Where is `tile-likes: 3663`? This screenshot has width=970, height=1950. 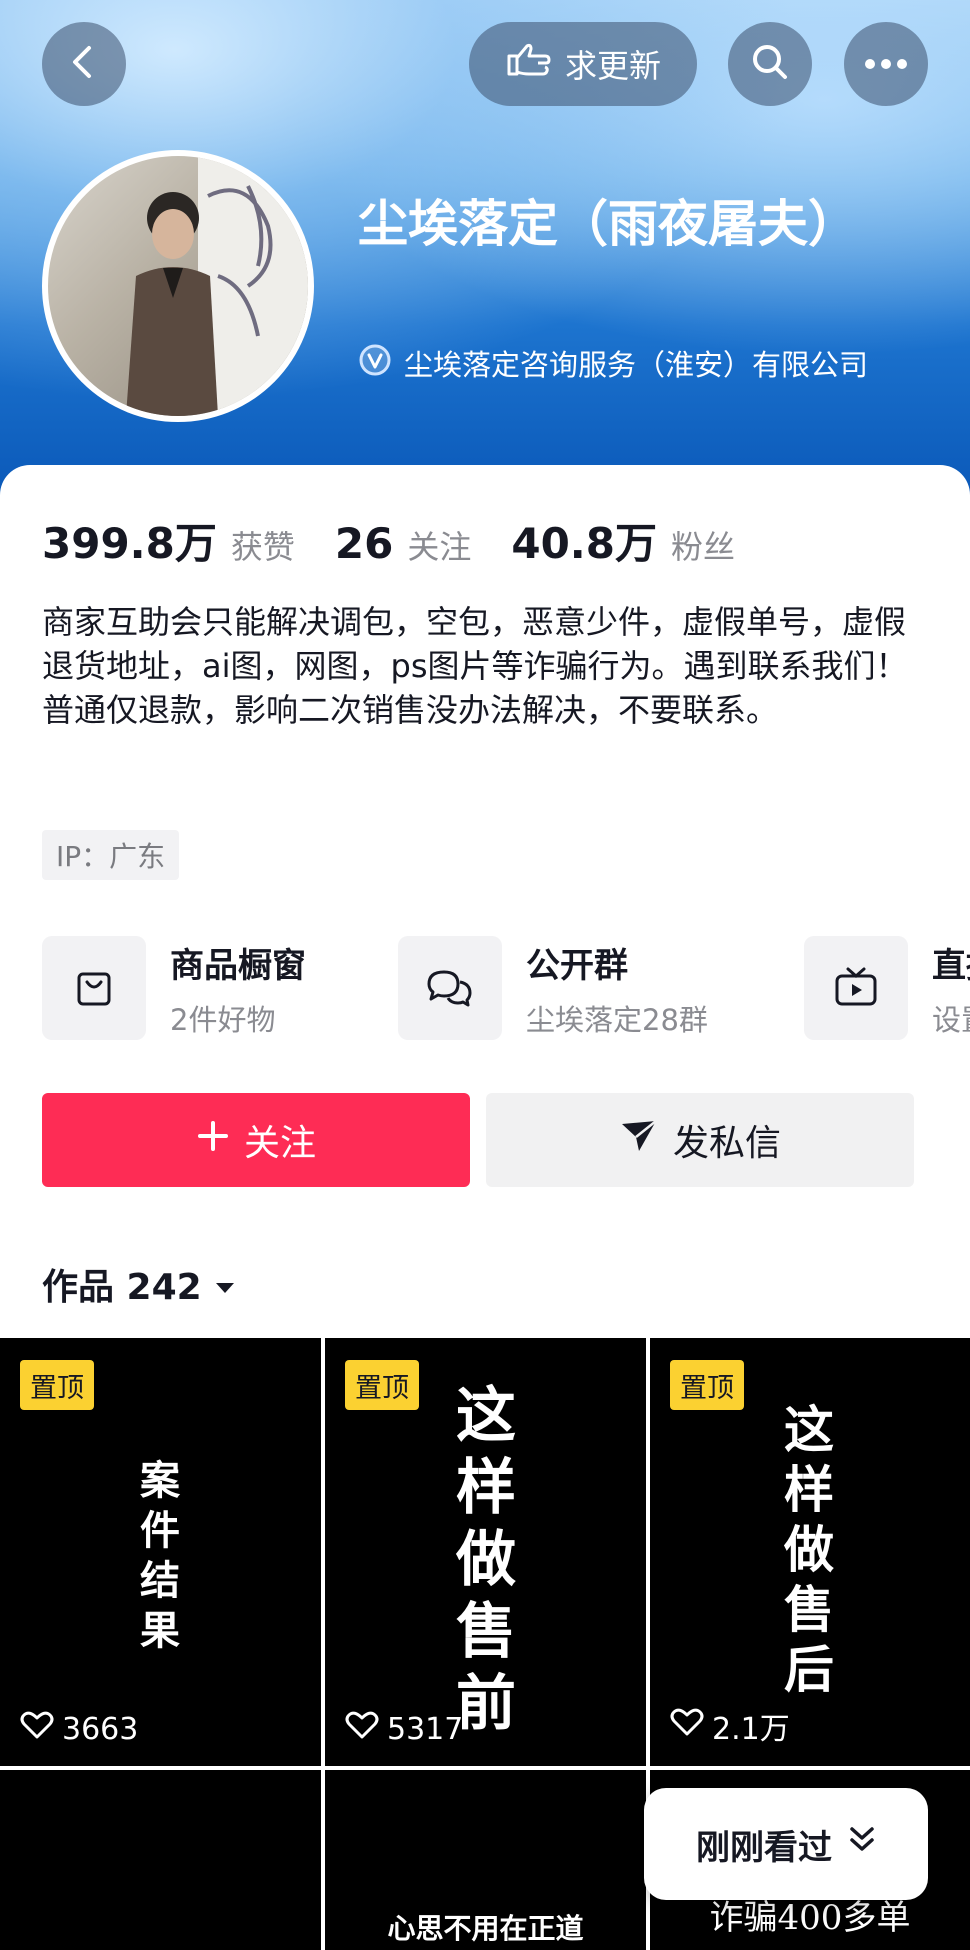 tile-likes: 3663 is located at coordinates (79, 1729).